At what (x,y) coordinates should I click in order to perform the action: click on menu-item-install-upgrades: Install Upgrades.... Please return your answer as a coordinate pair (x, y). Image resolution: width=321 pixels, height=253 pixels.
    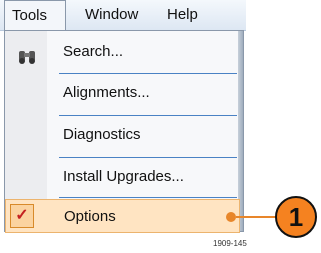
    Looking at the image, I should click on (122, 177).